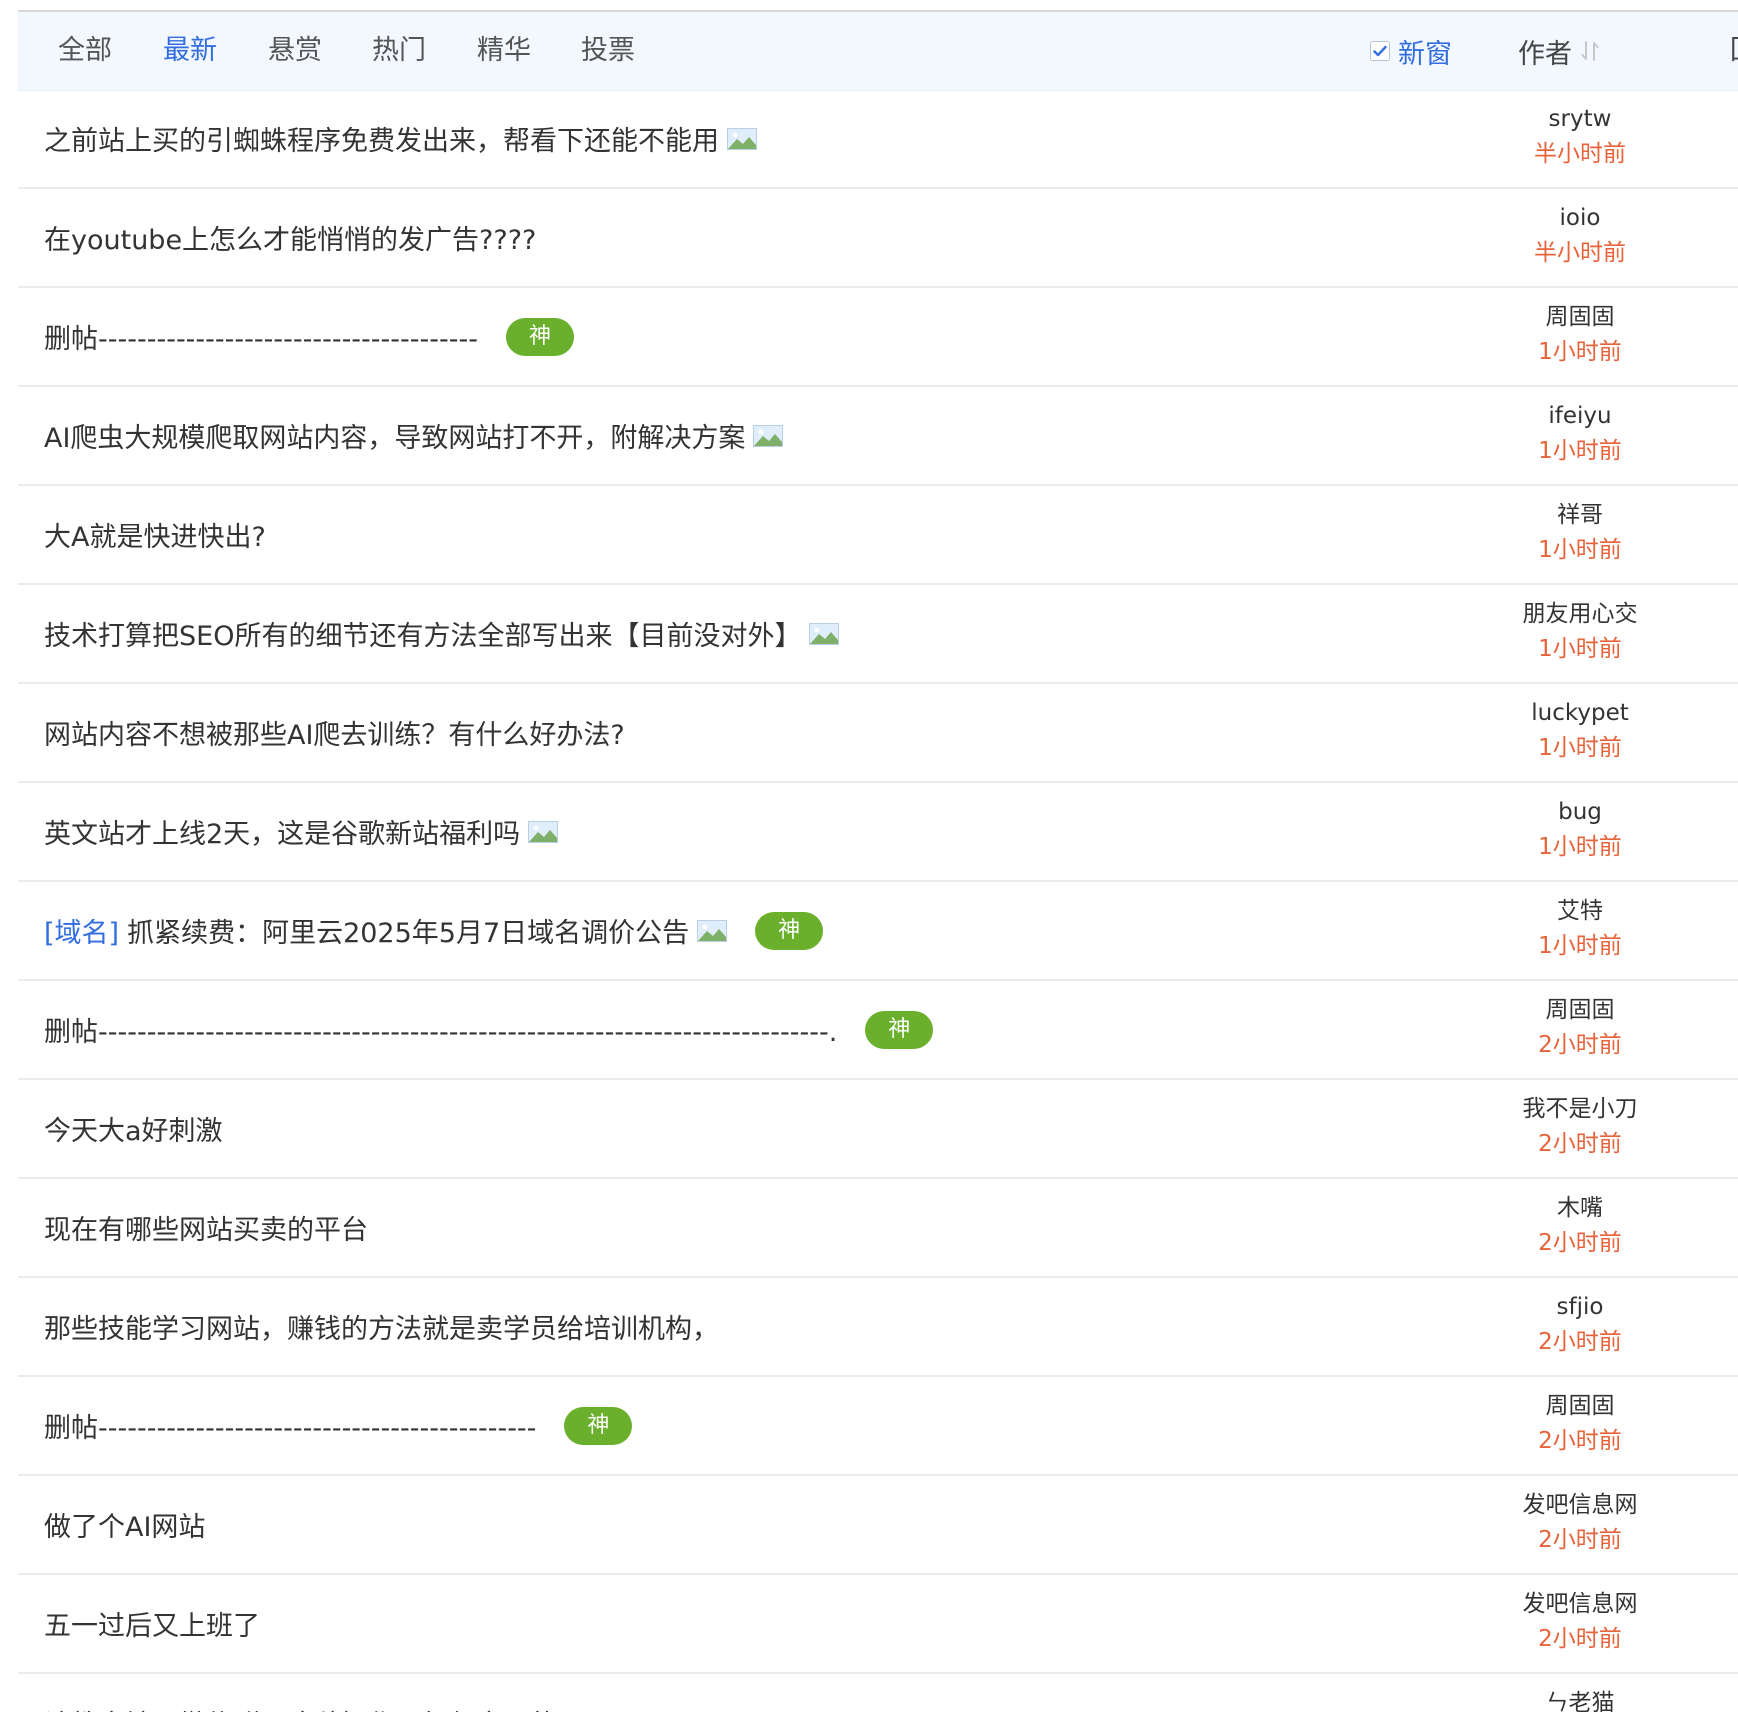 This screenshot has height=1712, width=1738. Describe the element at coordinates (1580, 632) in the screenshot. I see `post-meta: 朋友用心交 1小时前` at that location.